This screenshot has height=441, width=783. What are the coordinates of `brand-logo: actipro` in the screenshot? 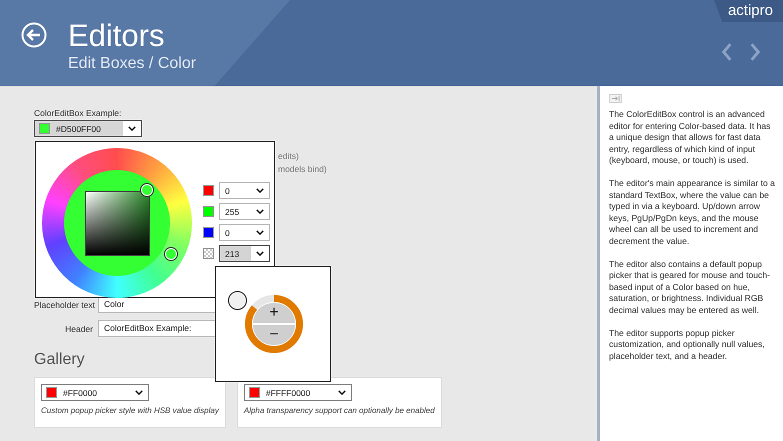 It's located at (748, 11).